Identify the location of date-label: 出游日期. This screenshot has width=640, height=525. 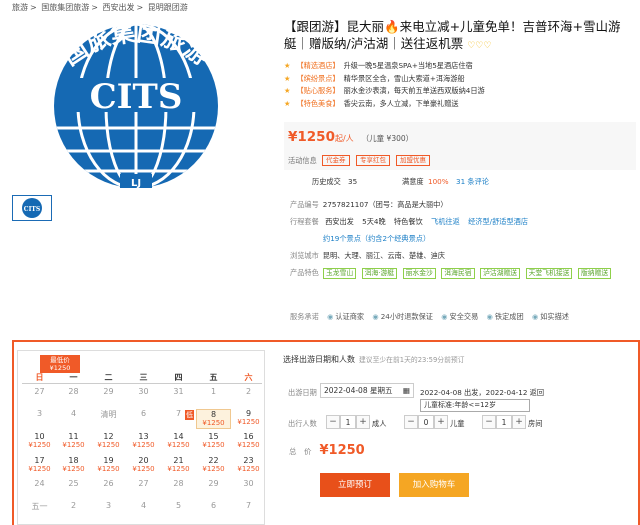
(302, 392).